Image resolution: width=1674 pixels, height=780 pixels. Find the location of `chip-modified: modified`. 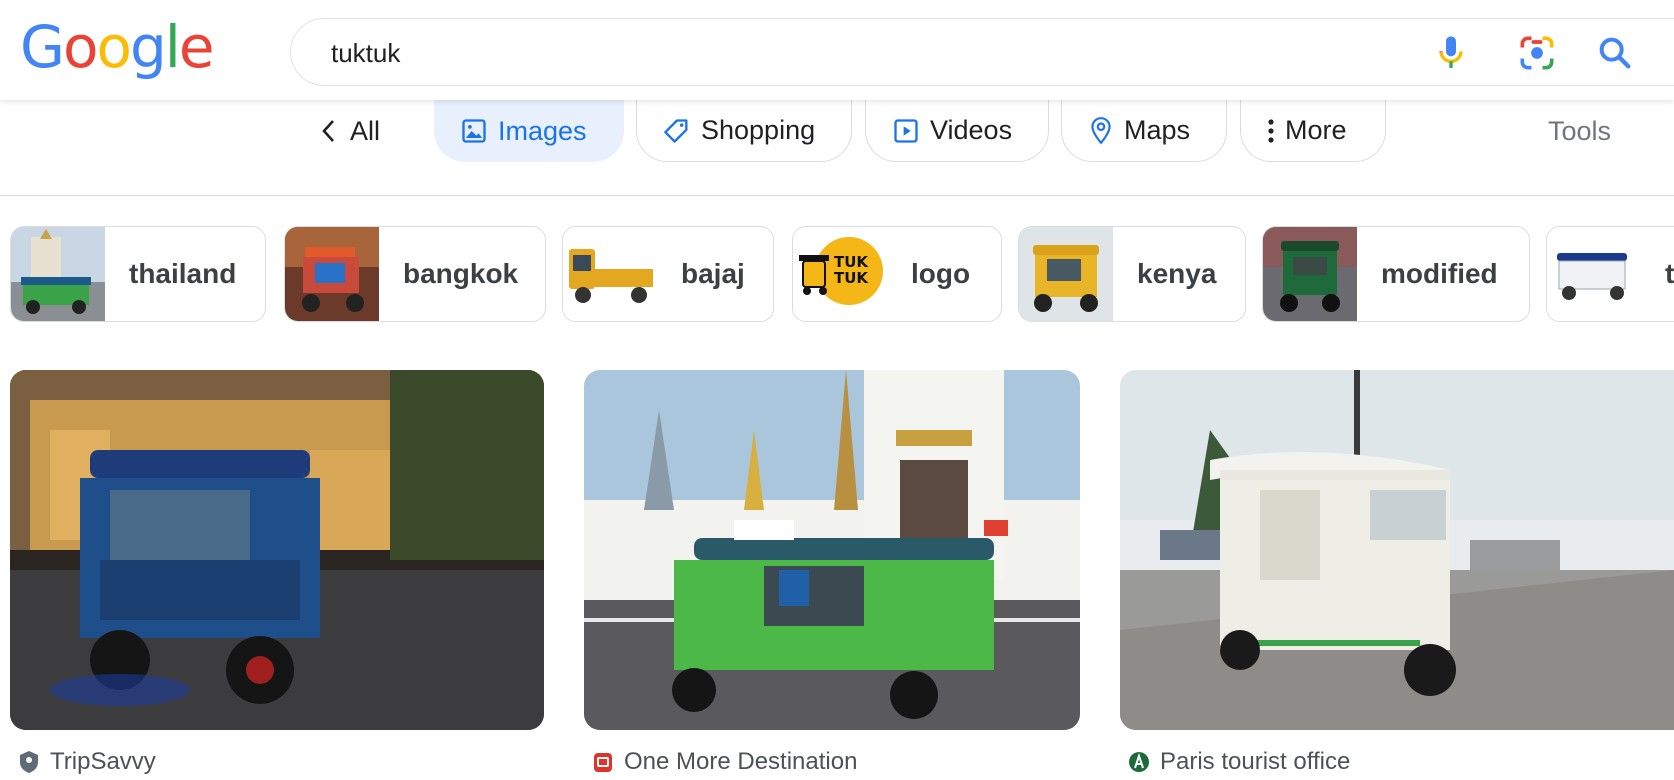

chip-modified: modified is located at coordinates (1396, 274).